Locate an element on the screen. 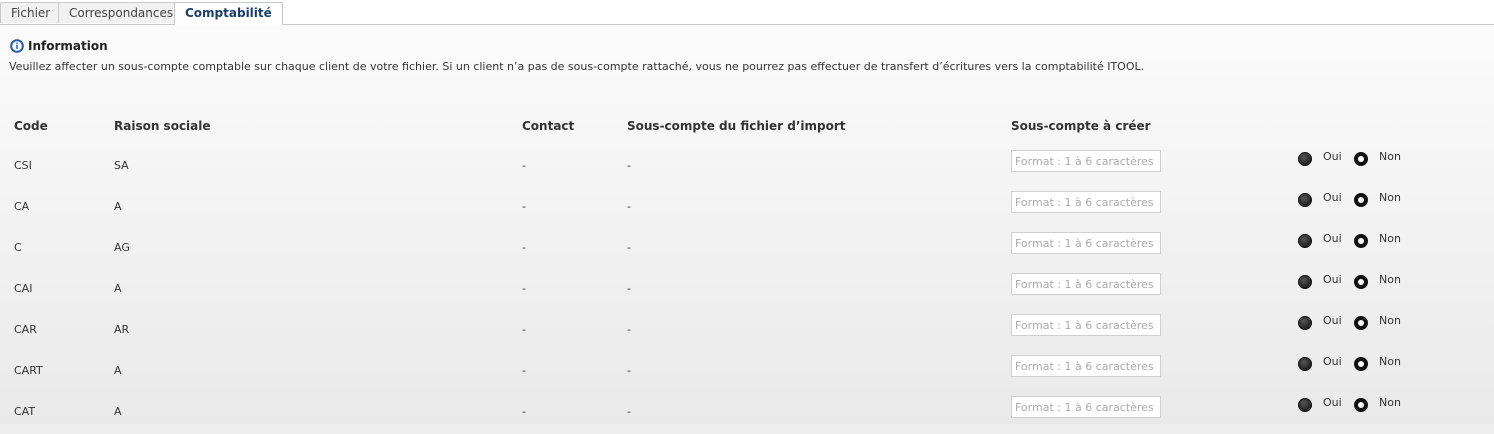  table-row: C AG - - Oui Non is located at coordinates (747, 249).